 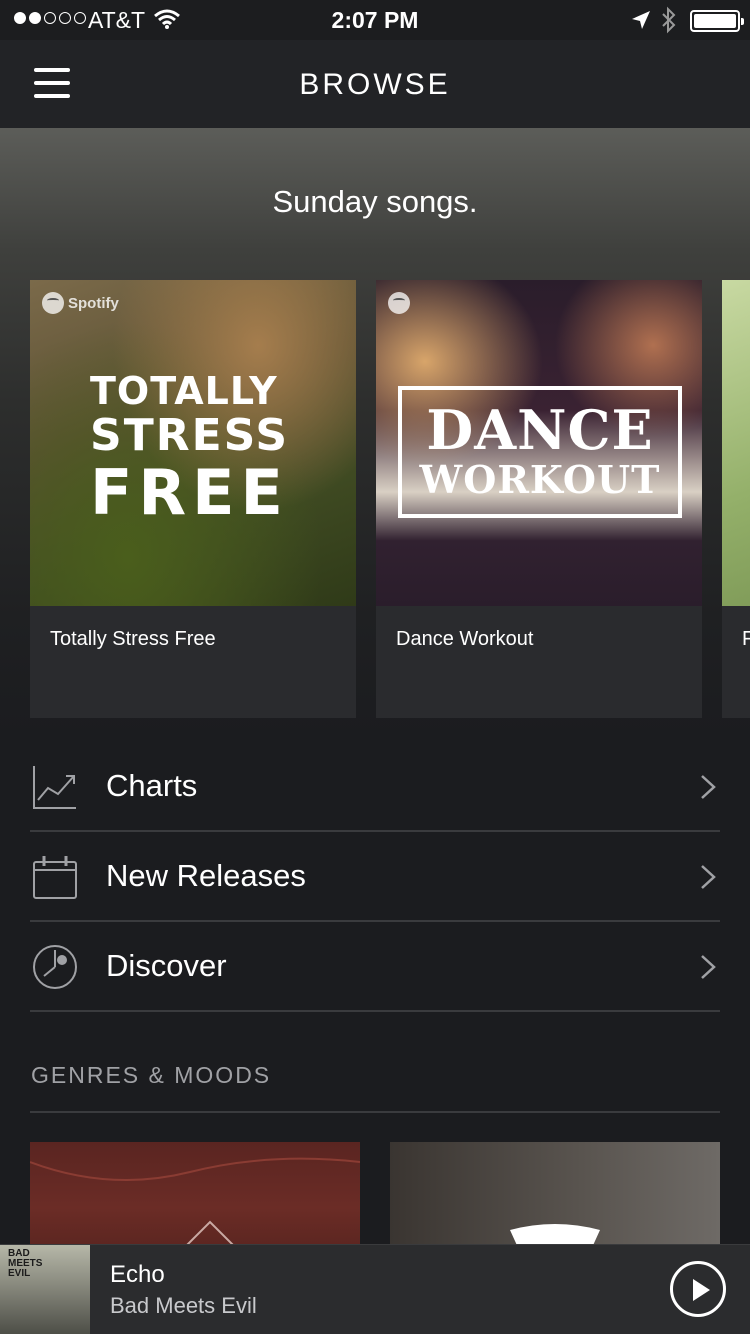 I want to click on playlist-cover: Spotify TOTALLY STRESS FREE, so click(x=193, y=443).